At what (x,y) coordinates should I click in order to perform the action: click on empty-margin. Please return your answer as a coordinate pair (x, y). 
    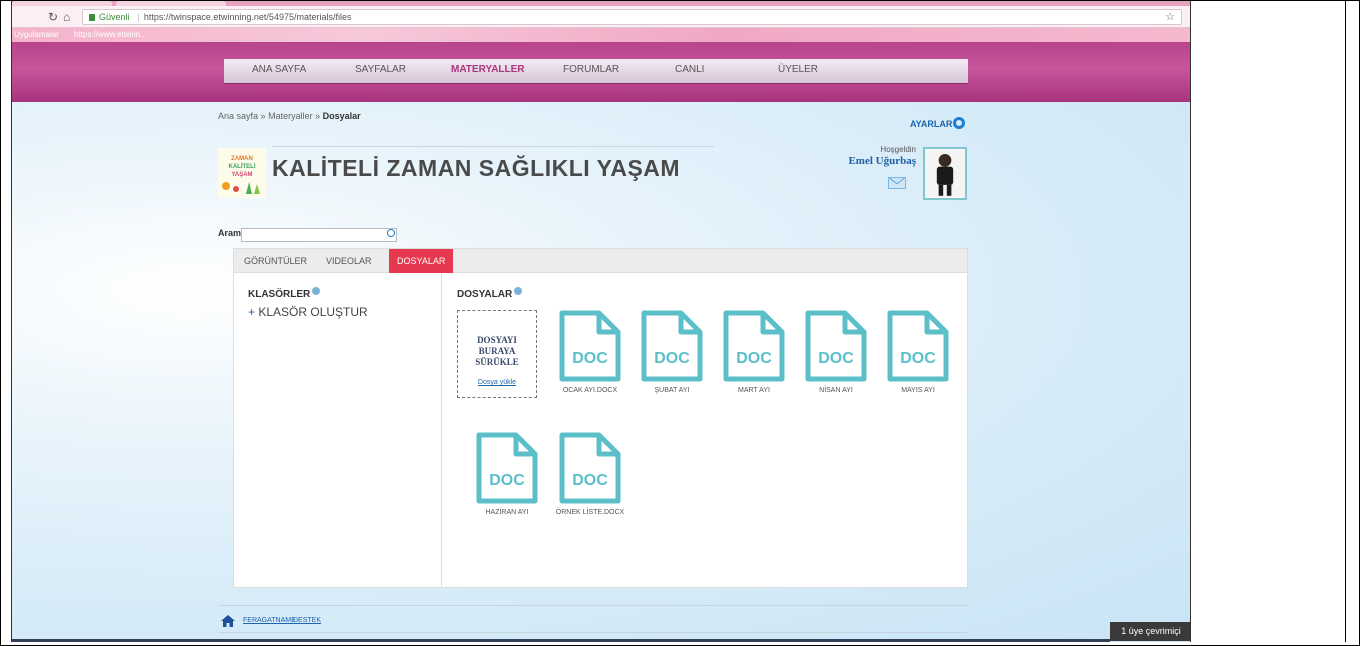
    Looking at the image, I should click on (1268, 321).